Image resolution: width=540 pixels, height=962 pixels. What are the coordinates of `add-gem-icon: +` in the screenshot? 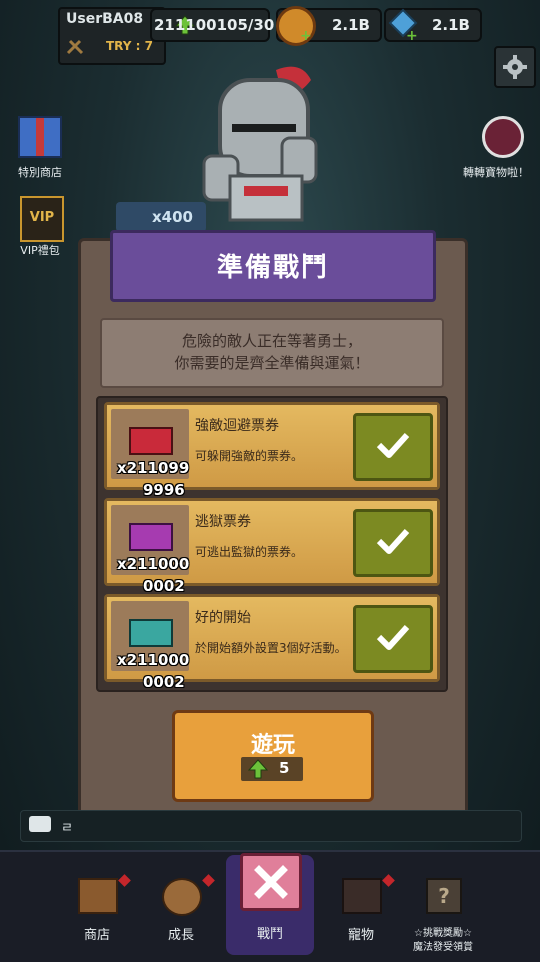 It's located at (412, 36).